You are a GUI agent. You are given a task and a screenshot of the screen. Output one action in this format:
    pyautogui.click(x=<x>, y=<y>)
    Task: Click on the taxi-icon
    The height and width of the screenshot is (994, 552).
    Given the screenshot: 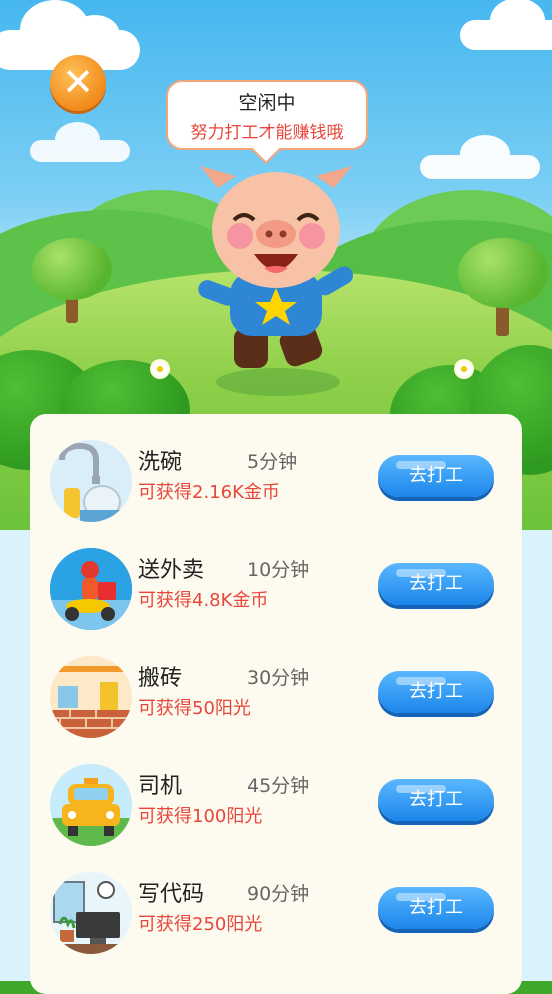 What is the action you would take?
    pyautogui.click(x=91, y=805)
    